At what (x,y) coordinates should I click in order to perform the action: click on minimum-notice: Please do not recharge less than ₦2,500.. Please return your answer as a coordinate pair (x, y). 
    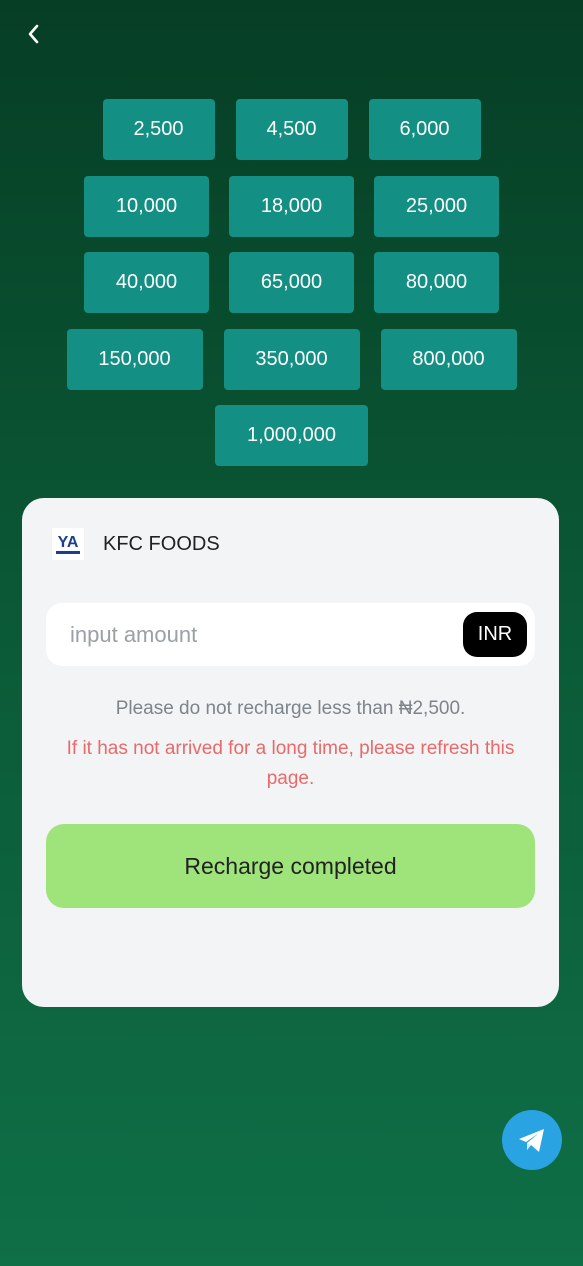
    Looking at the image, I should click on (290, 708).